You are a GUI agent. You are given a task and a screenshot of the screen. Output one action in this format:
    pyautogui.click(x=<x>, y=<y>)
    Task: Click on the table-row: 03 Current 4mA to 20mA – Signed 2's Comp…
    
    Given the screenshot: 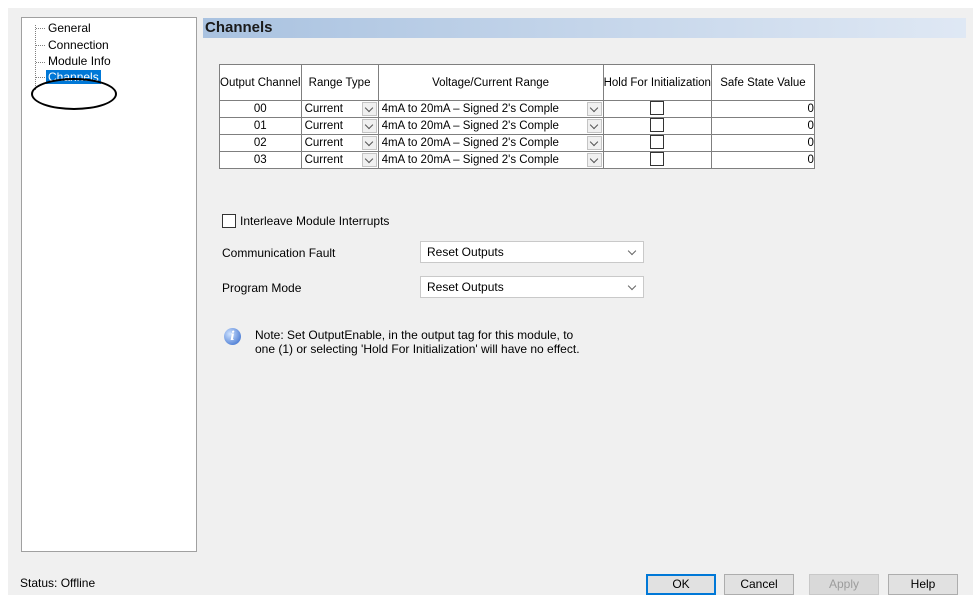 What is the action you would take?
    pyautogui.click(x=517, y=160)
    